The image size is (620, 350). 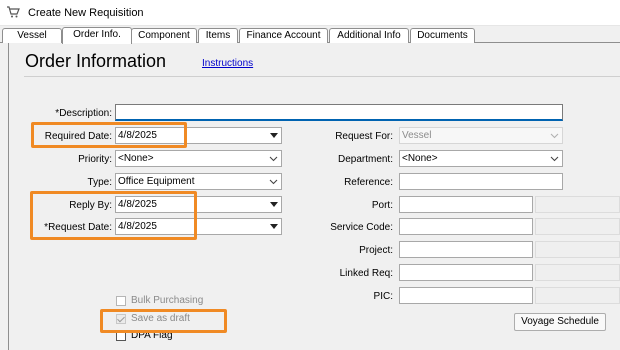 What do you see at coordinates (577, 249) in the screenshot?
I see `project-display` at bounding box center [577, 249].